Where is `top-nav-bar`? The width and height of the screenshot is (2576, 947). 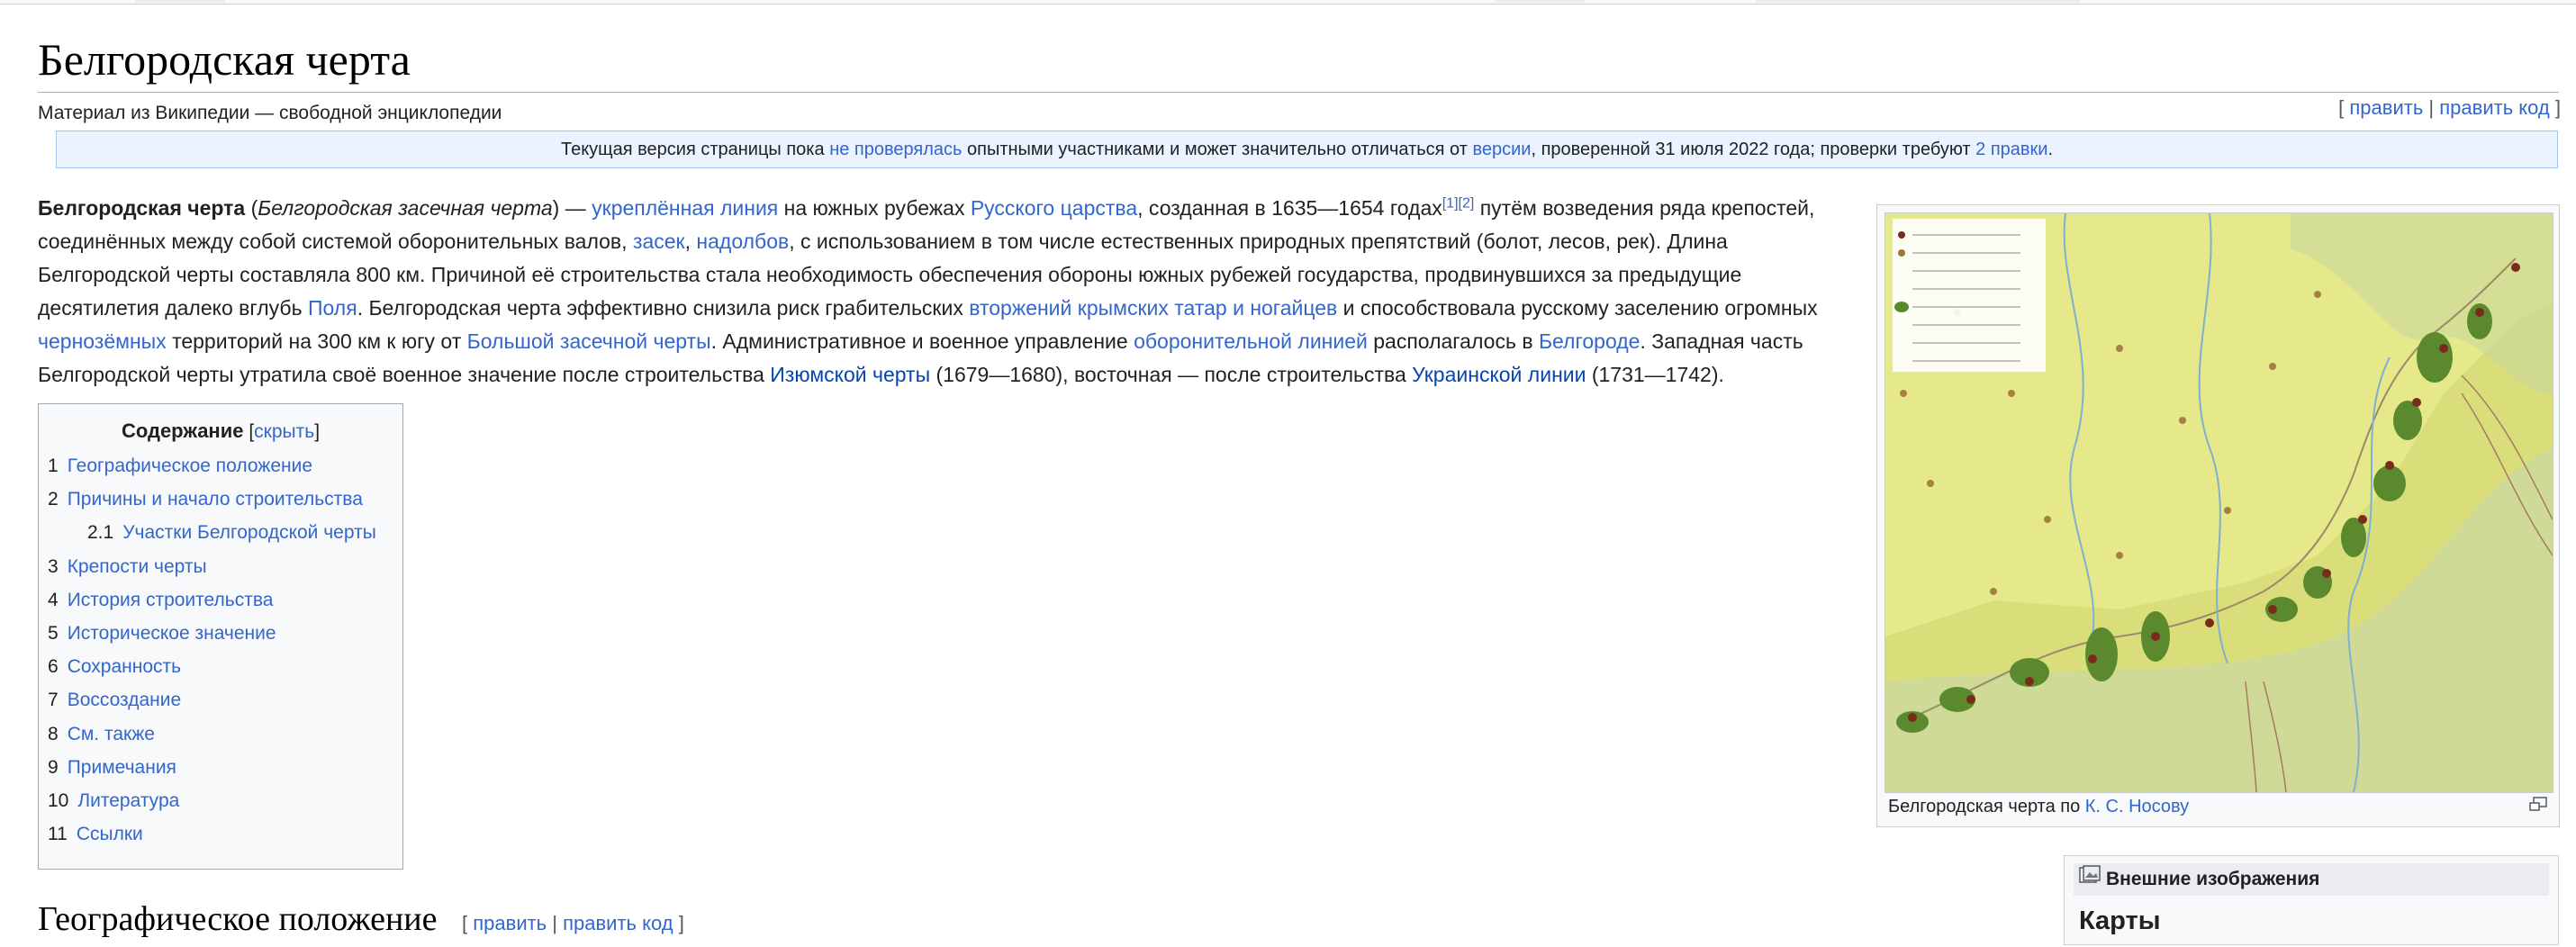
top-nav-bar is located at coordinates (1288, 2).